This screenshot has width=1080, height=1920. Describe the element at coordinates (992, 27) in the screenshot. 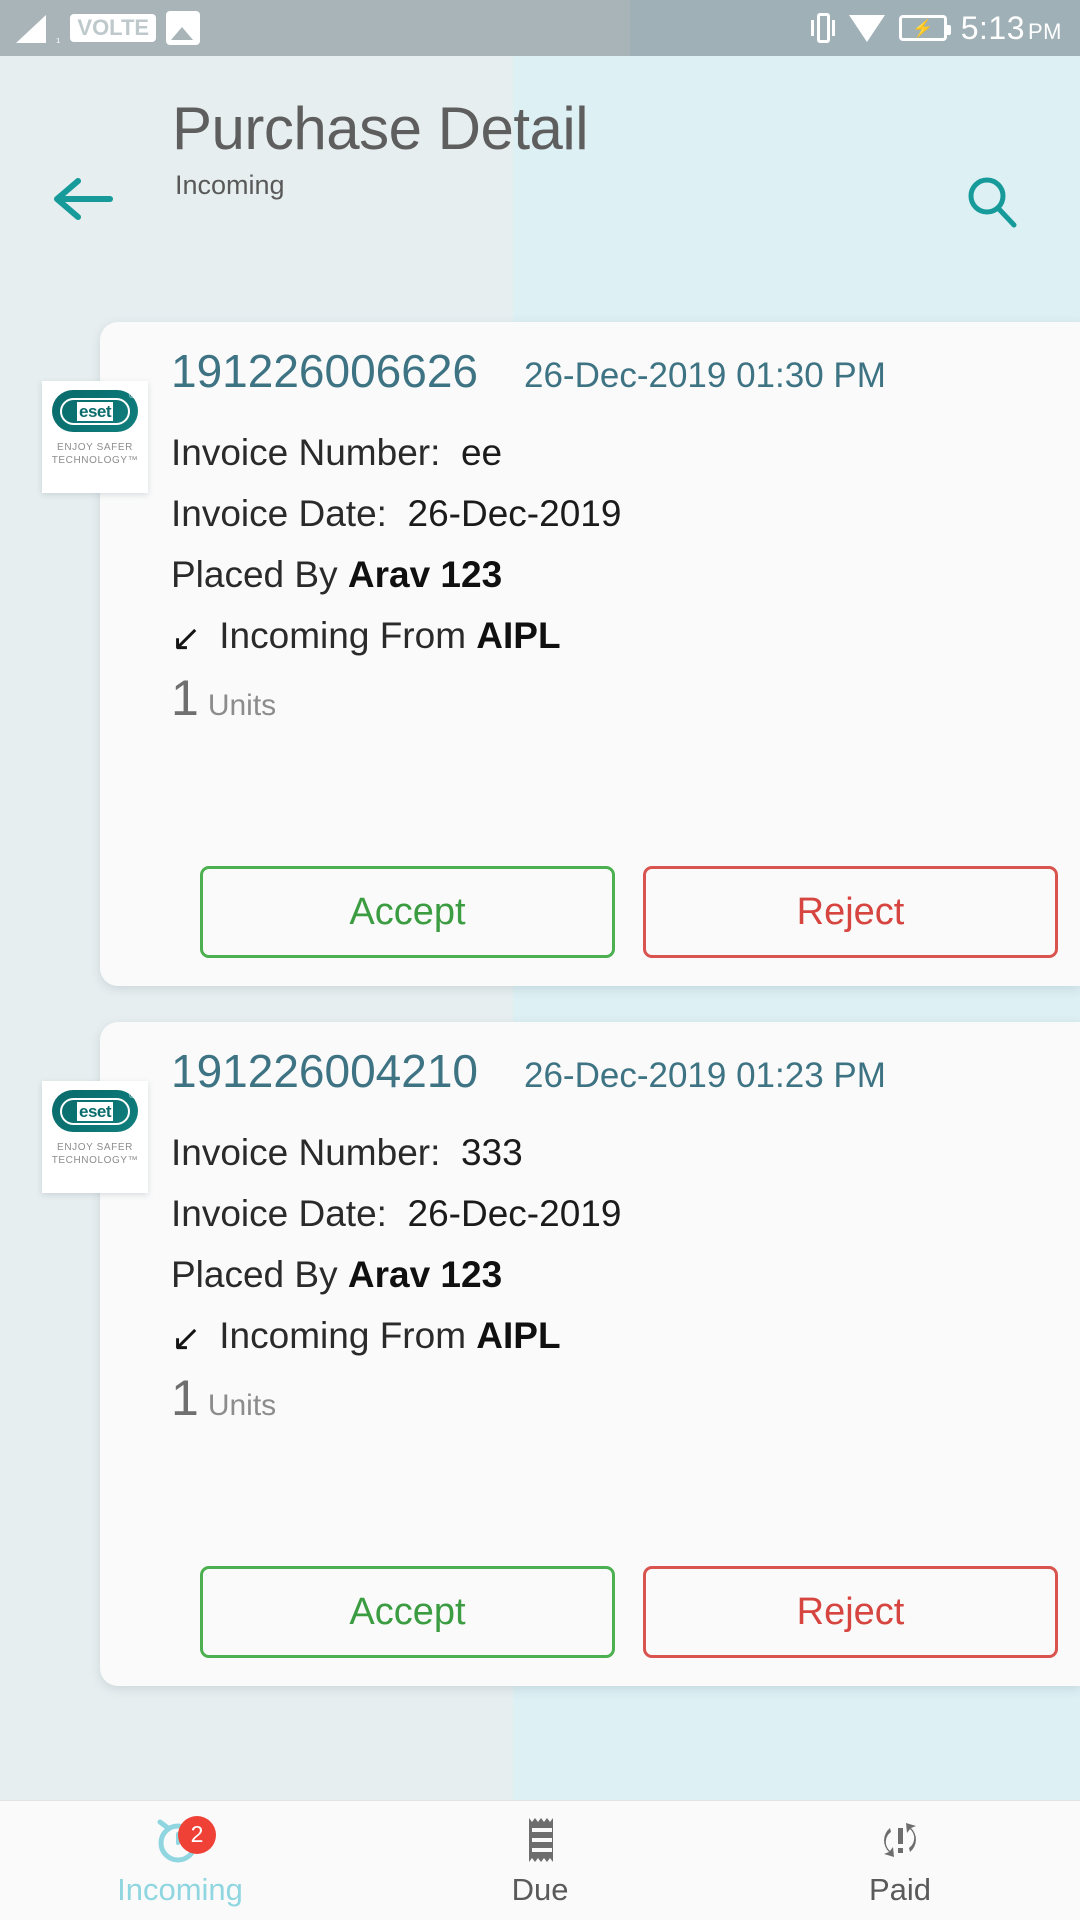

I see `clock-time: 5:13` at that location.